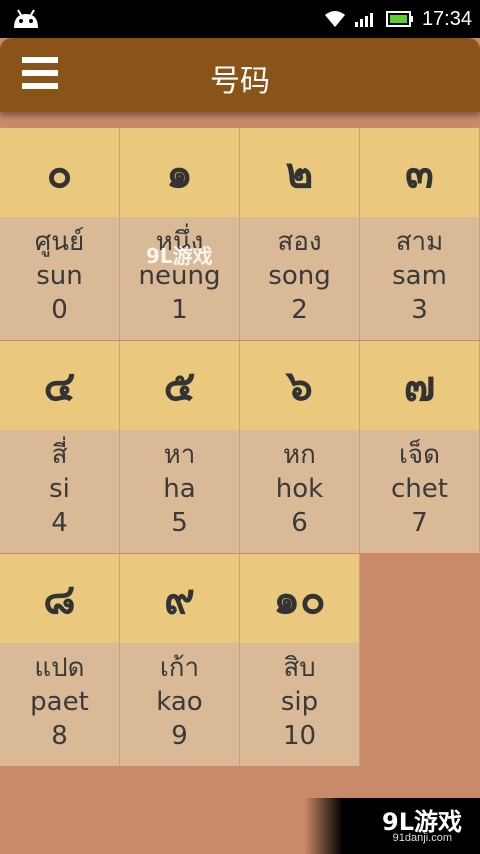 The image size is (480, 854). What do you see at coordinates (299, 310) in the screenshot?
I see `arabic-number: 2` at bounding box center [299, 310].